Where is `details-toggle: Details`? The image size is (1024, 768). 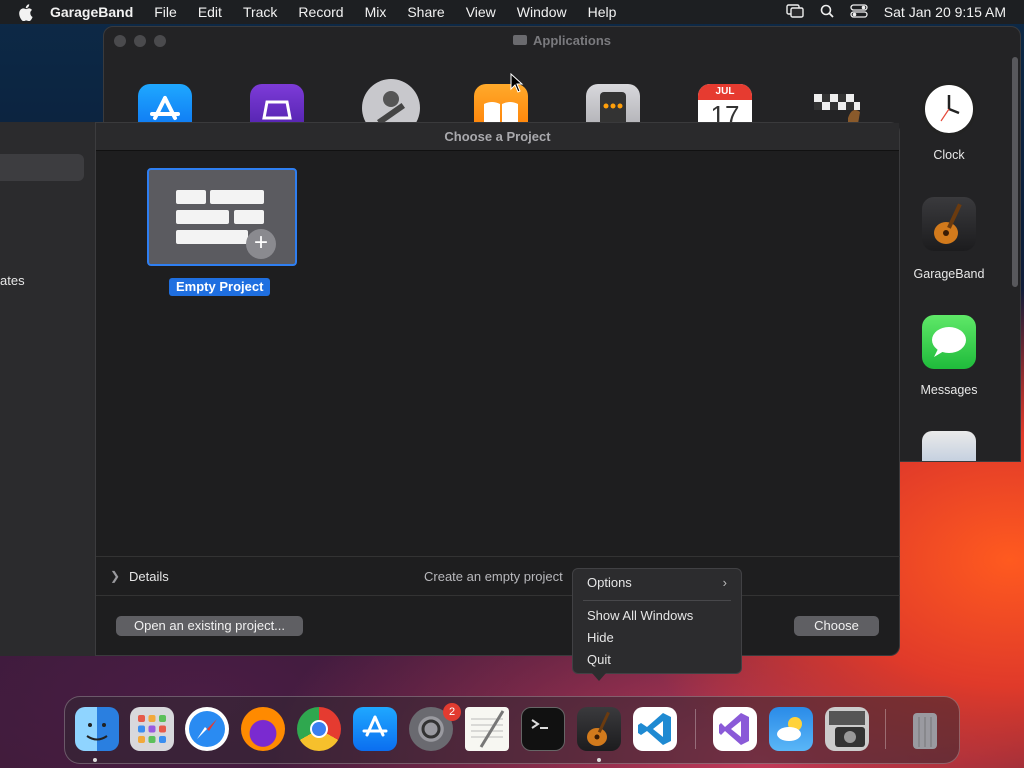
details-toggle: Details is located at coordinates (149, 576).